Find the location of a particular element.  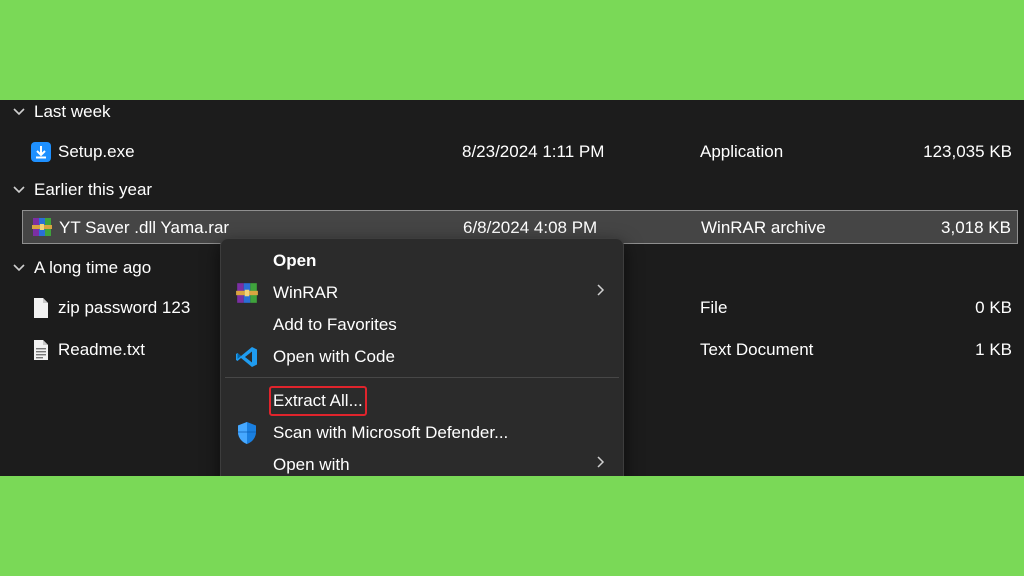

file-type: File is located at coordinates (714, 307).